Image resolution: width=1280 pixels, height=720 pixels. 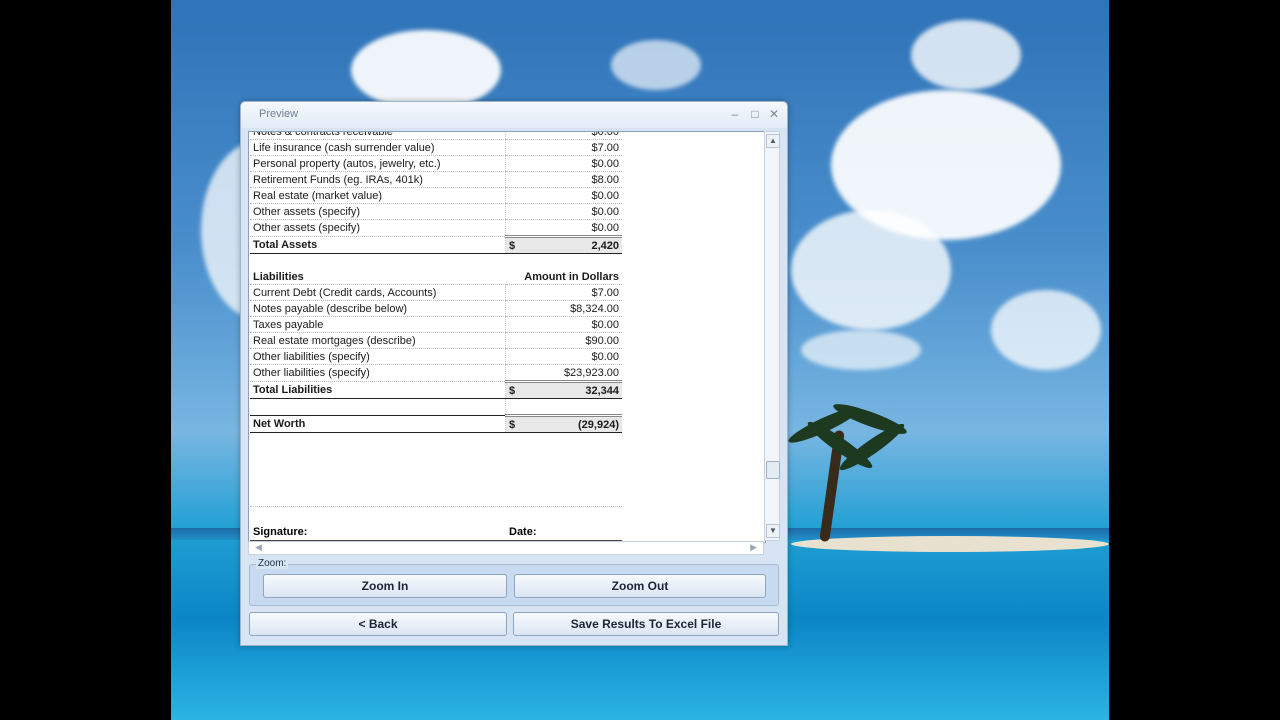 What do you see at coordinates (378, 624) in the screenshot?
I see `back-button: < Back` at bounding box center [378, 624].